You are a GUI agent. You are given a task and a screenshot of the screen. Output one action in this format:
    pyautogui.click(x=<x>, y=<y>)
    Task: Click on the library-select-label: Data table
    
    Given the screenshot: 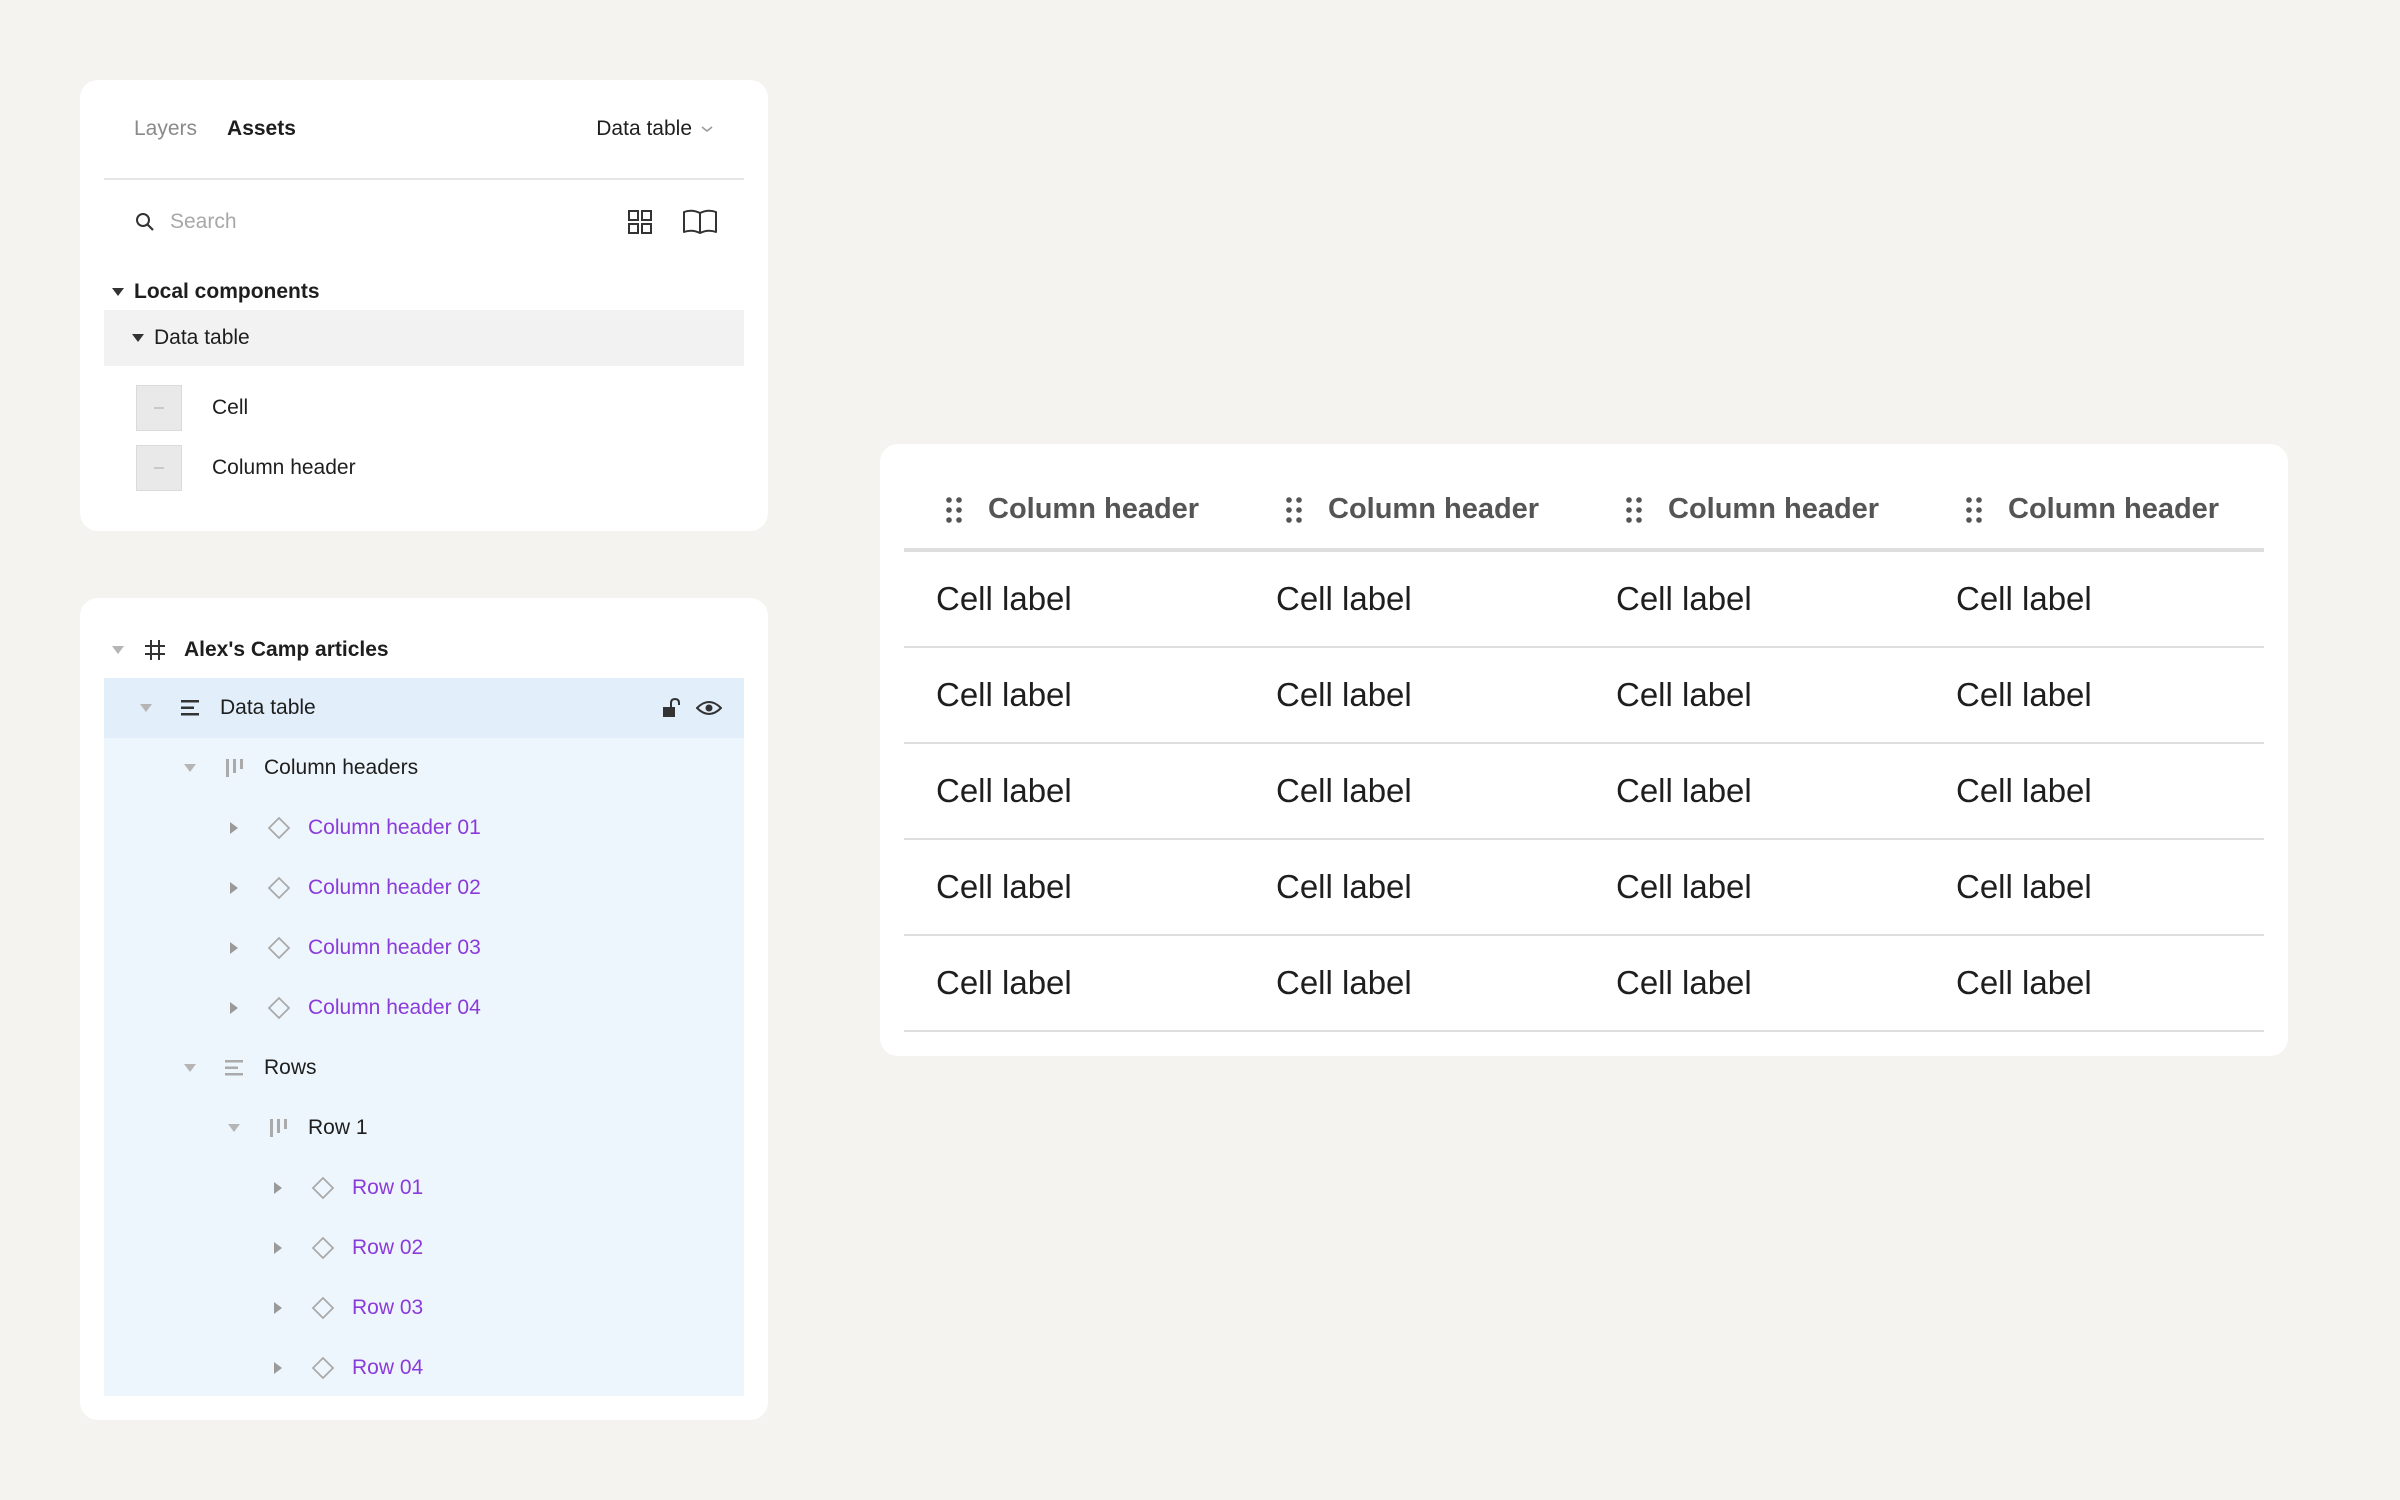 What is the action you would take?
    pyautogui.click(x=644, y=128)
    